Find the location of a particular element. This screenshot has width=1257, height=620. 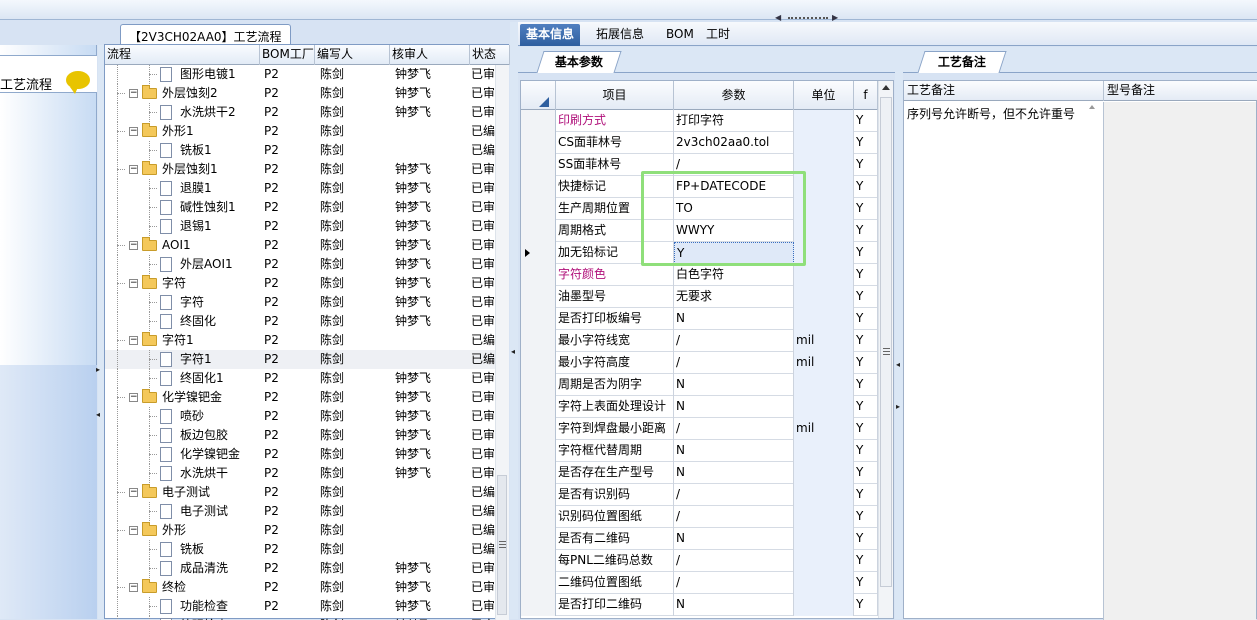

param-row: 生产周期位置 TO Y is located at coordinates (699, 209).